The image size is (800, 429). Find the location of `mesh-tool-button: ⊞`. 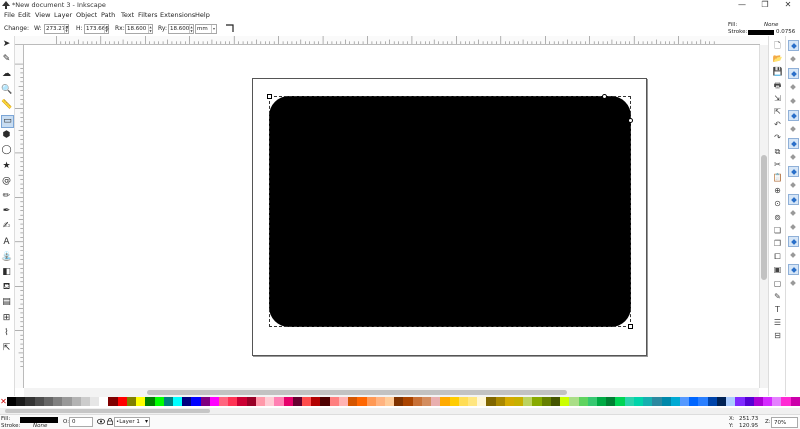

mesh-tool-button: ⊞ is located at coordinates (7, 319).